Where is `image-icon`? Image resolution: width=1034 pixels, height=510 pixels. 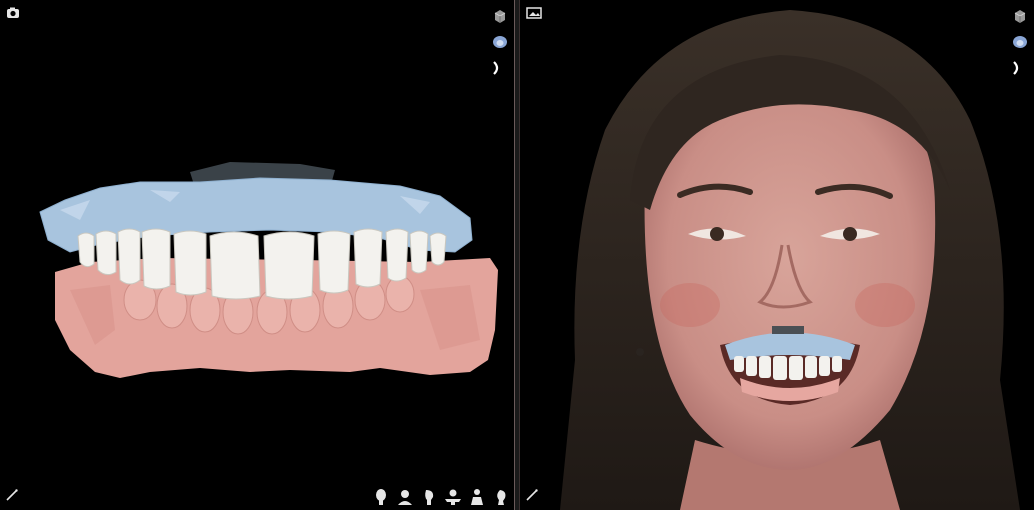 image-icon is located at coordinates (534, 14).